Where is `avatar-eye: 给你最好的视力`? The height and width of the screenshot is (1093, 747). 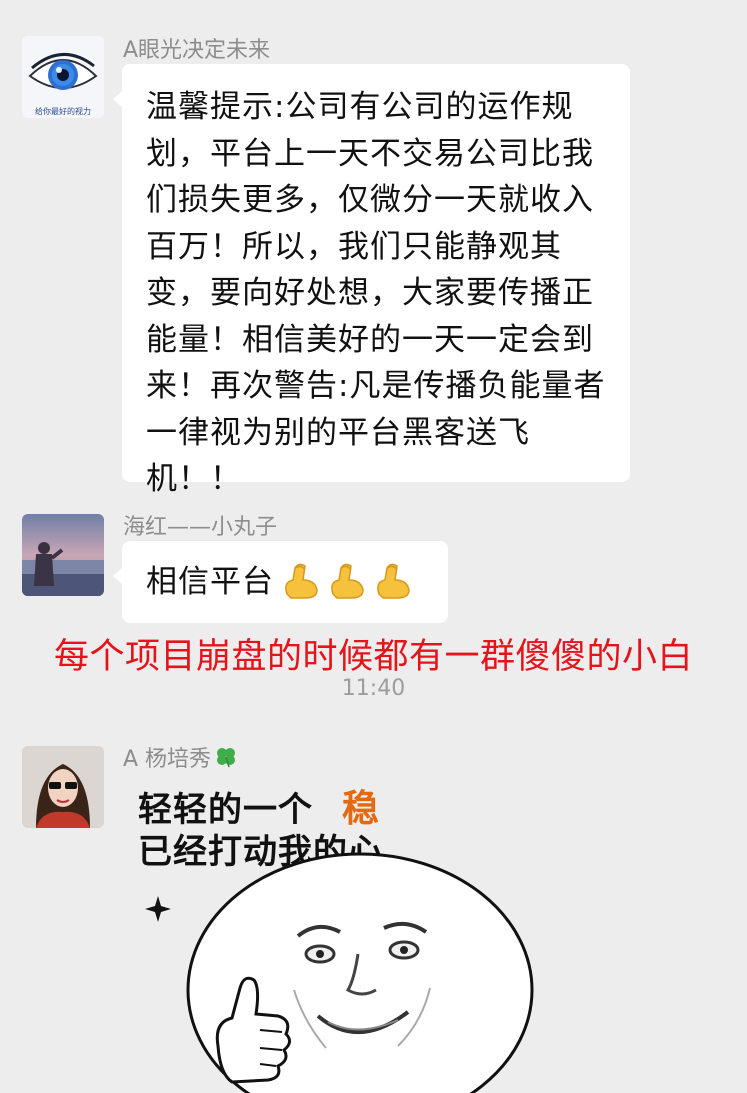
avatar-eye: 给你最好的视力 is located at coordinates (63, 77).